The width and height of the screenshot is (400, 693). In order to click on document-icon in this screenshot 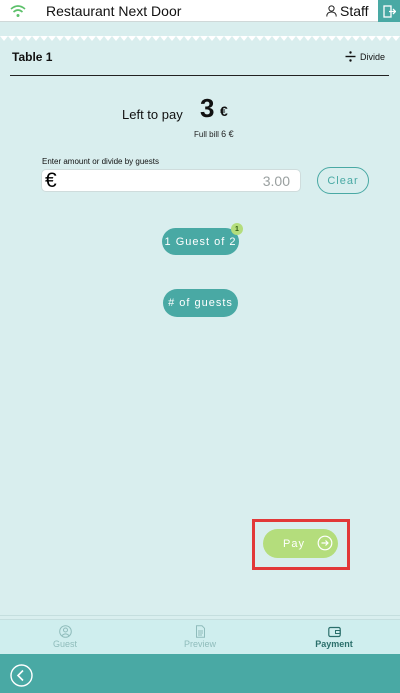, I will do `click(200, 631)`.